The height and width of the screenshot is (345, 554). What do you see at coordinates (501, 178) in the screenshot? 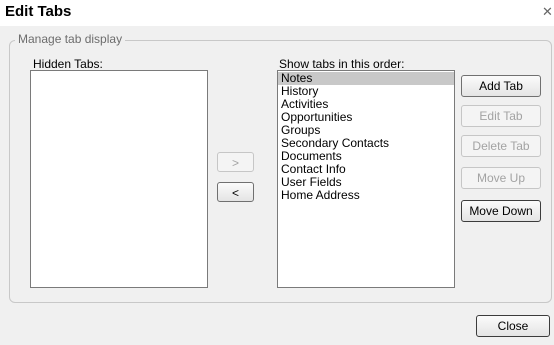
I see `move-up-button: Move Up` at bounding box center [501, 178].